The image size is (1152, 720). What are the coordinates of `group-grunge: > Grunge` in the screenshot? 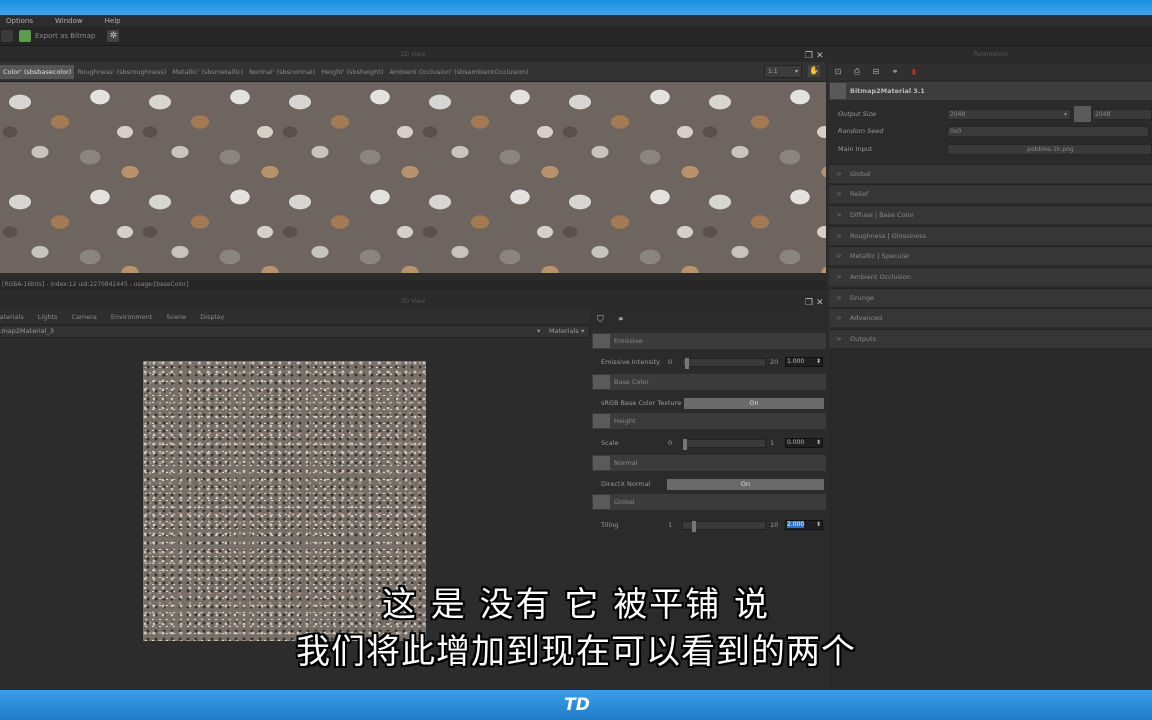 It's located at (990, 297).